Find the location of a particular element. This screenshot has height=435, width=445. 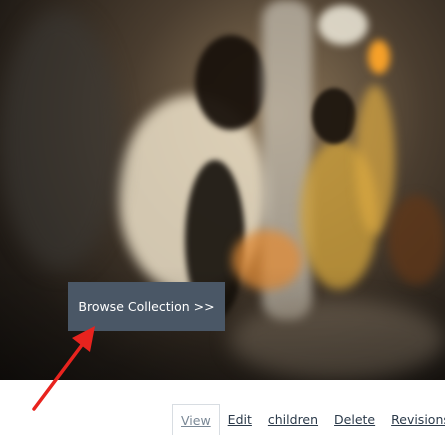

local-tasks-tabs: View Edit children Delete Revisions is located at coordinates (308, 419).